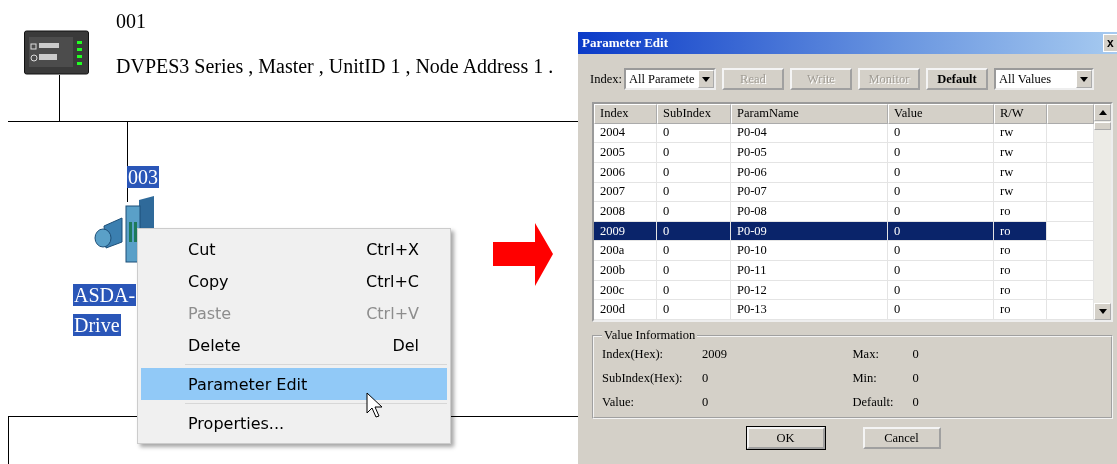  Describe the element at coordinates (1102, 212) in the screenshot. I see `scrollbar` at that location.